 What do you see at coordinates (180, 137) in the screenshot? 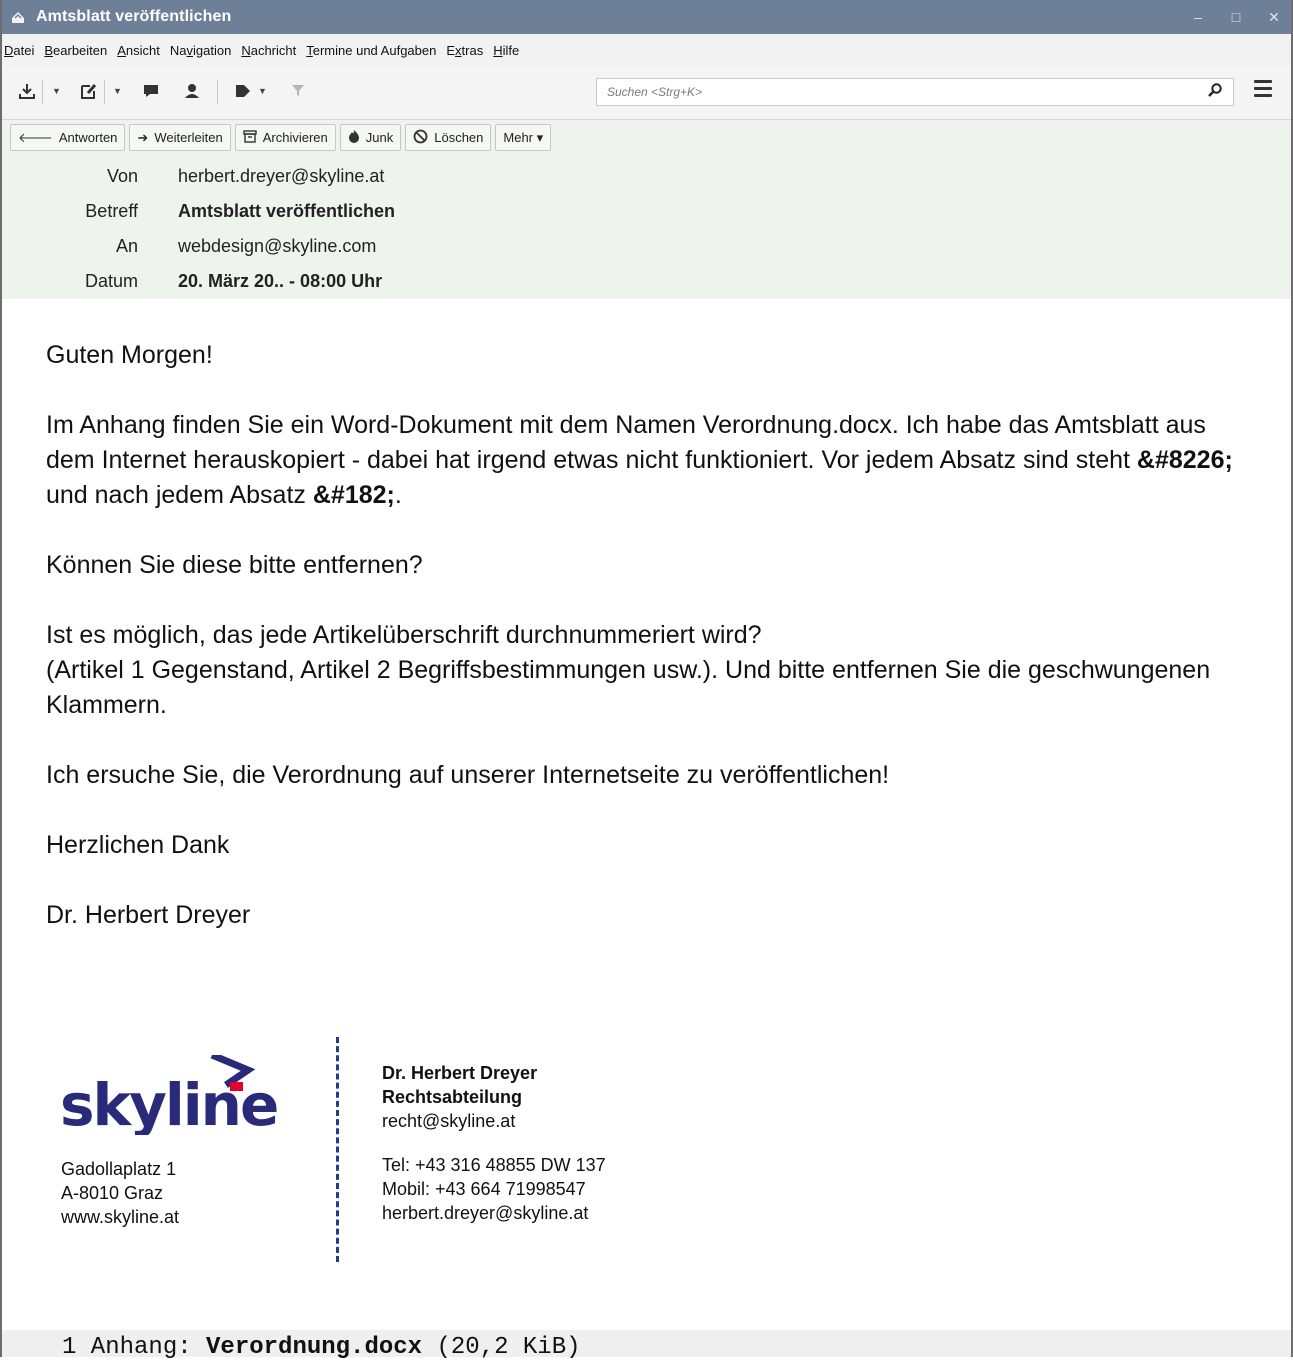
I see `forward-button: ➜ Weiterleiten` at bounding box center [180, 137].